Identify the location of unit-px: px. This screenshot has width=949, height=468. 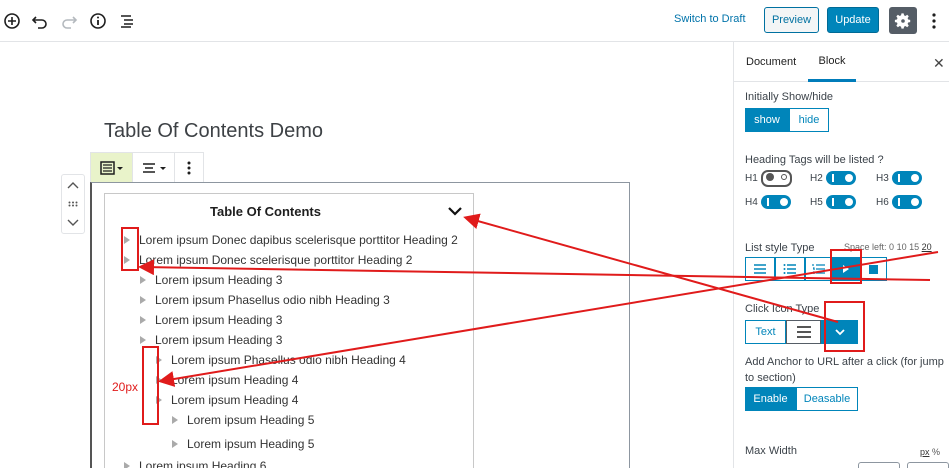
(925, 452).